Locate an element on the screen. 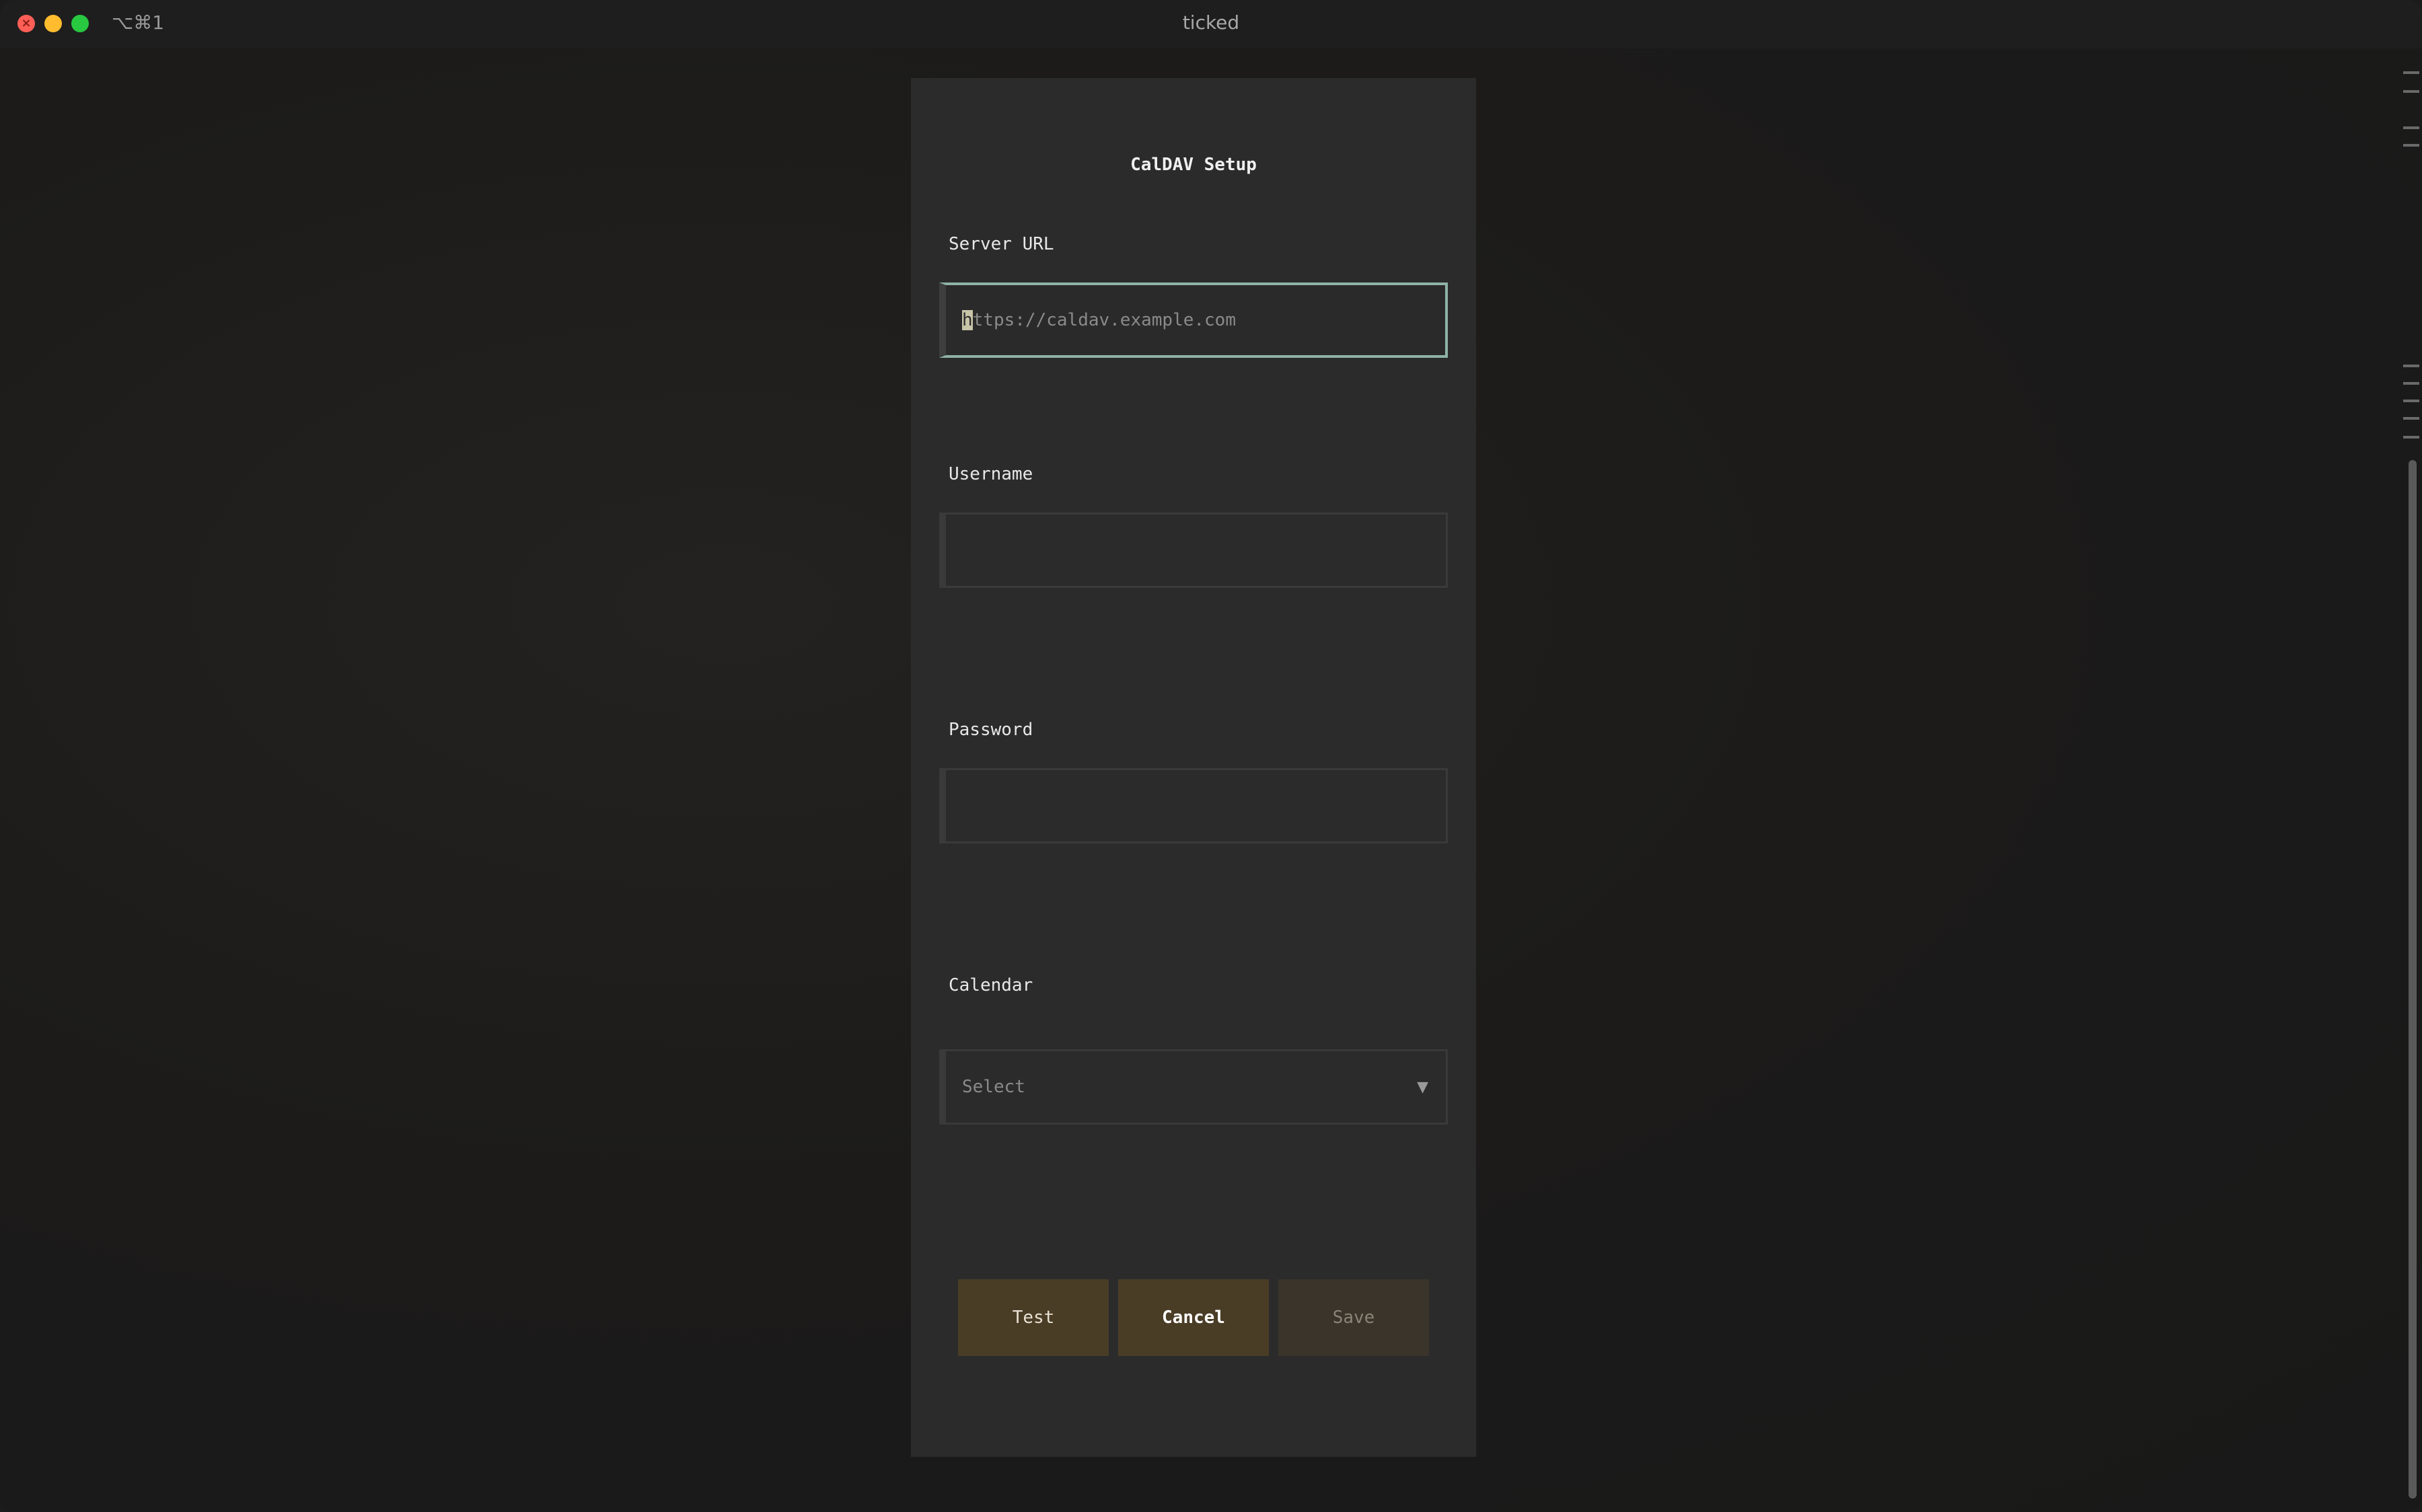 This screenshot has width=2422, height=1512. password-label: Password is located at coordinates (991, 730).